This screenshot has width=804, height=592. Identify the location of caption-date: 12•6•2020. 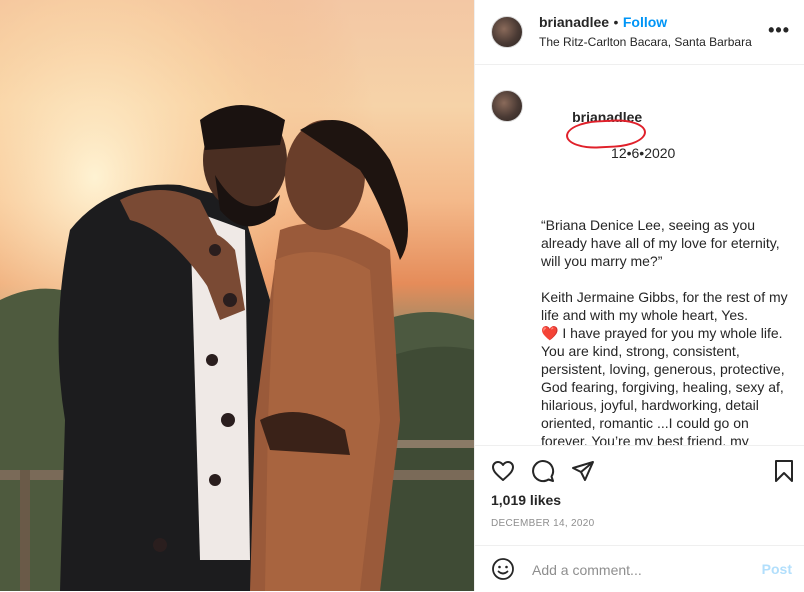
(620, 157).